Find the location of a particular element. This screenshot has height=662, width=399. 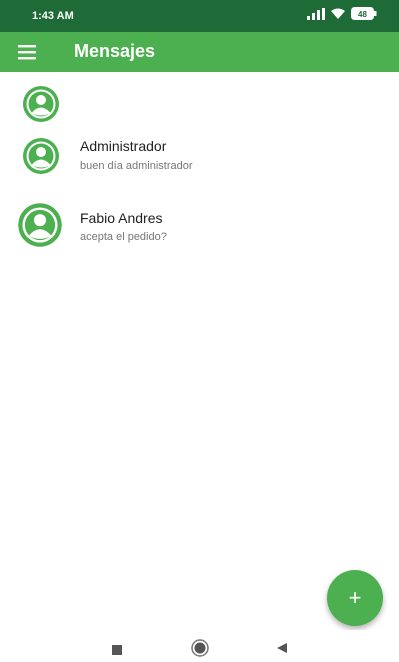

plus-icon: + is located at coordinates (355, 597).